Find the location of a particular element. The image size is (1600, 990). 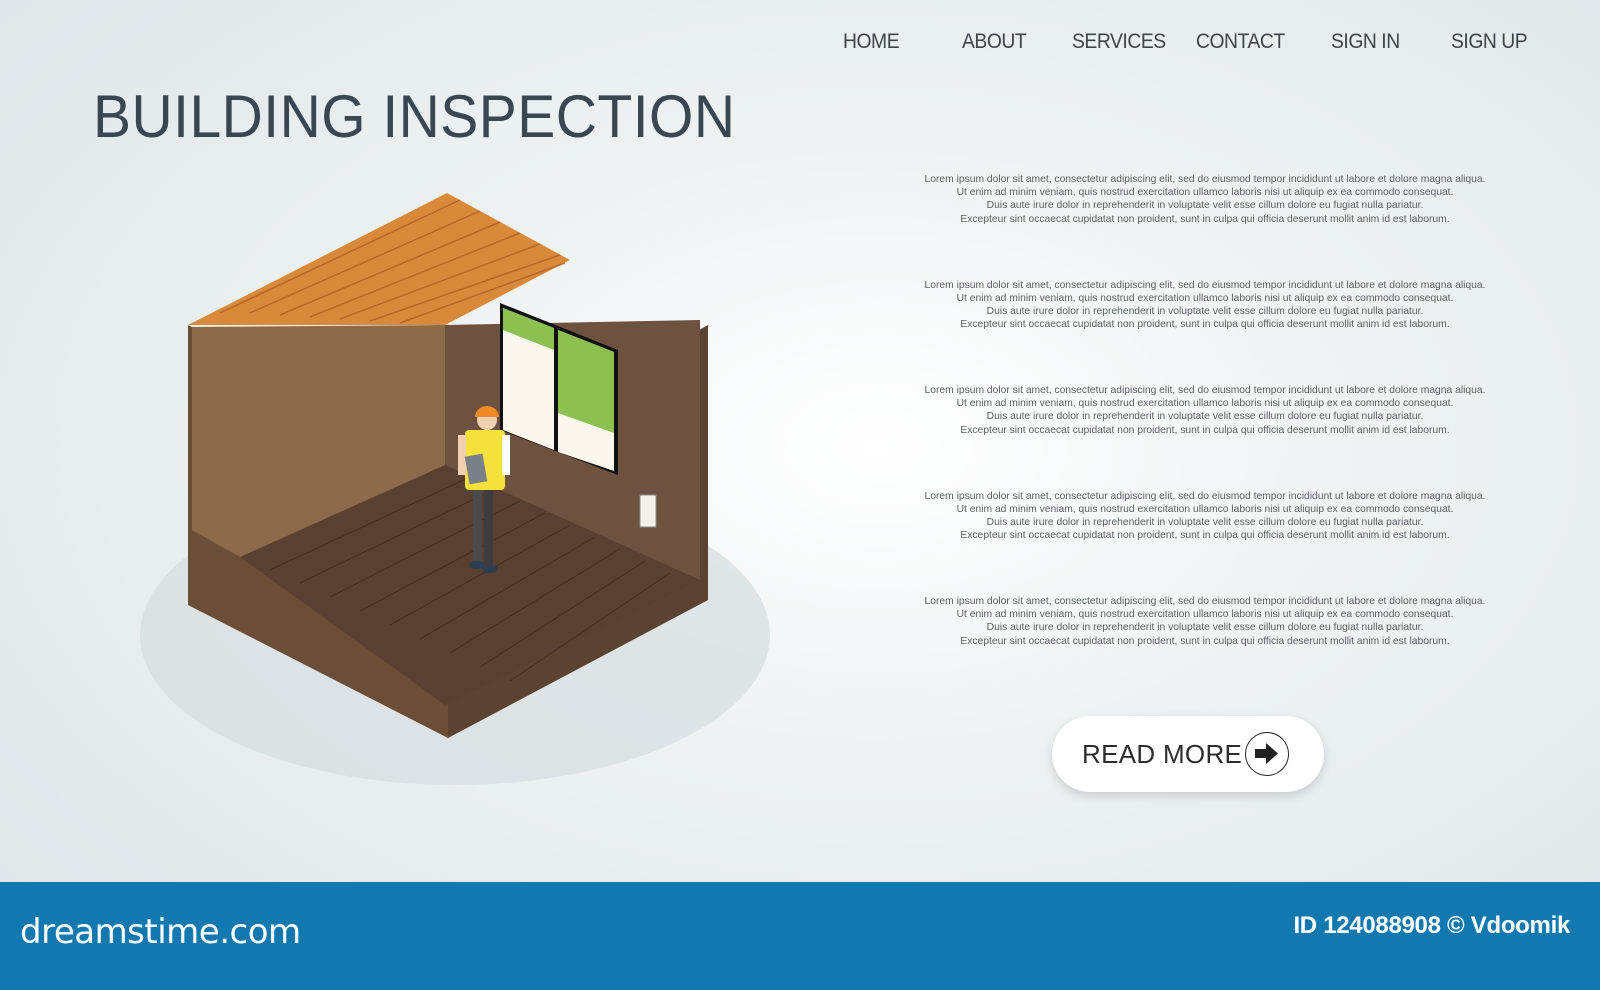

brand-logo: dreamstime.com is located at coordinates (160, 932).